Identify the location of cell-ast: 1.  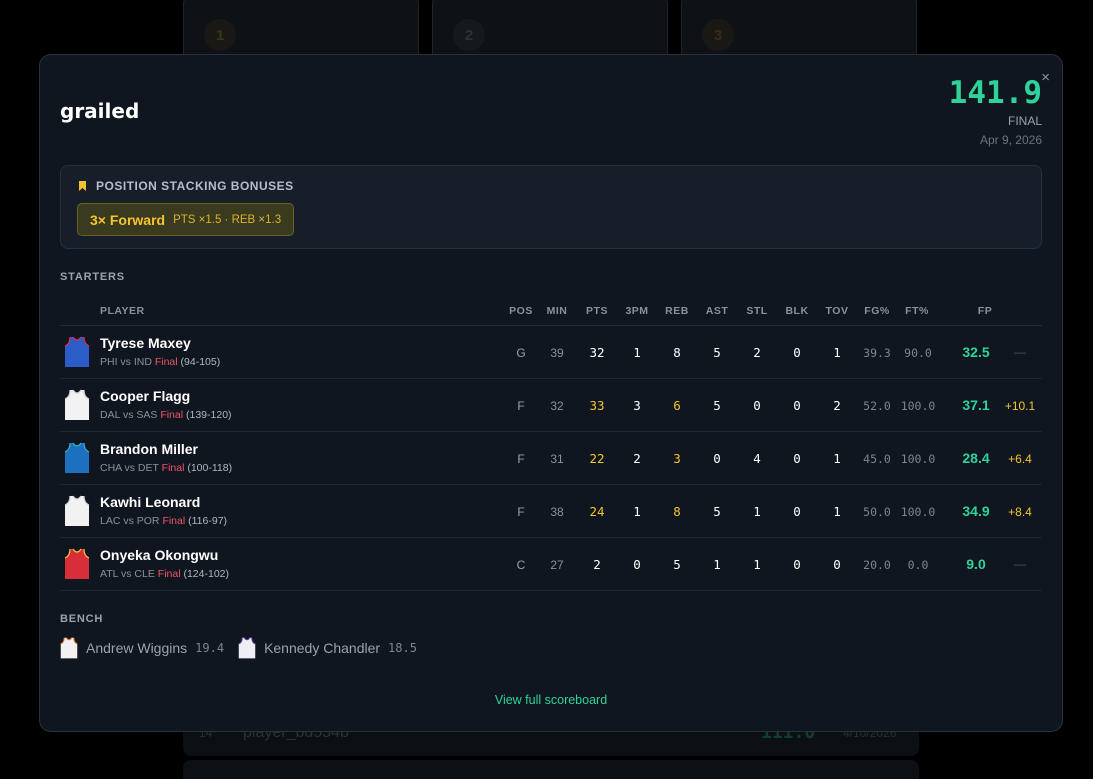
(717, 564).